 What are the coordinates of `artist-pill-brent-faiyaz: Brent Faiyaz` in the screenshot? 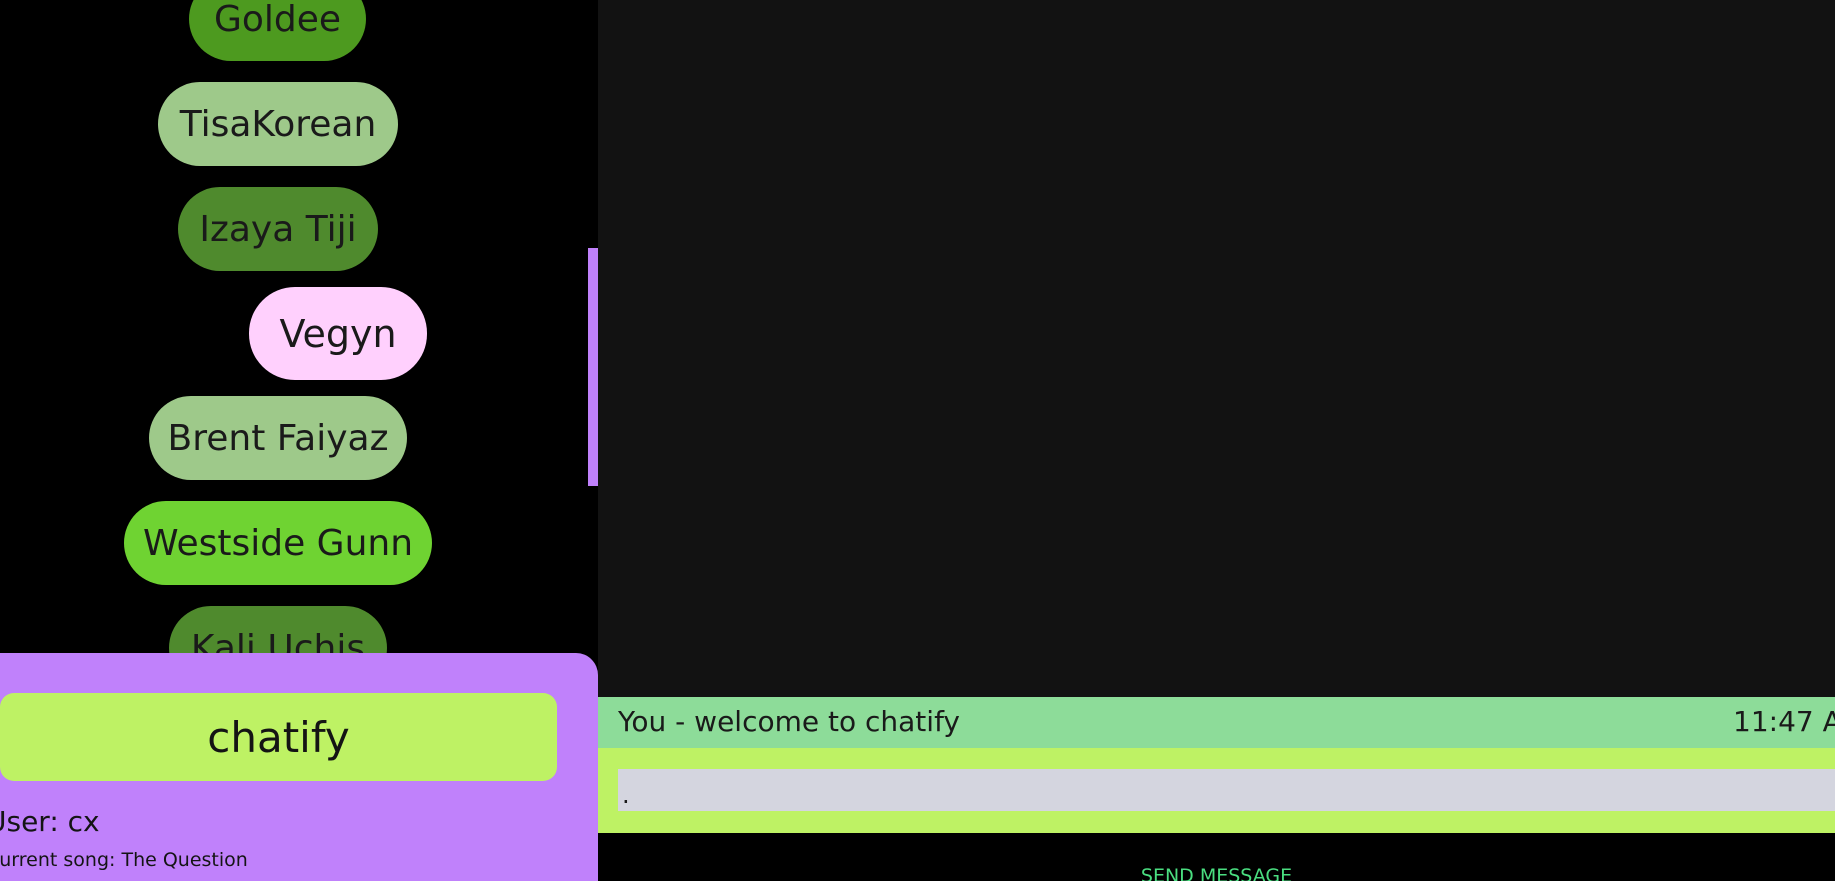 It's located at (278, 438).